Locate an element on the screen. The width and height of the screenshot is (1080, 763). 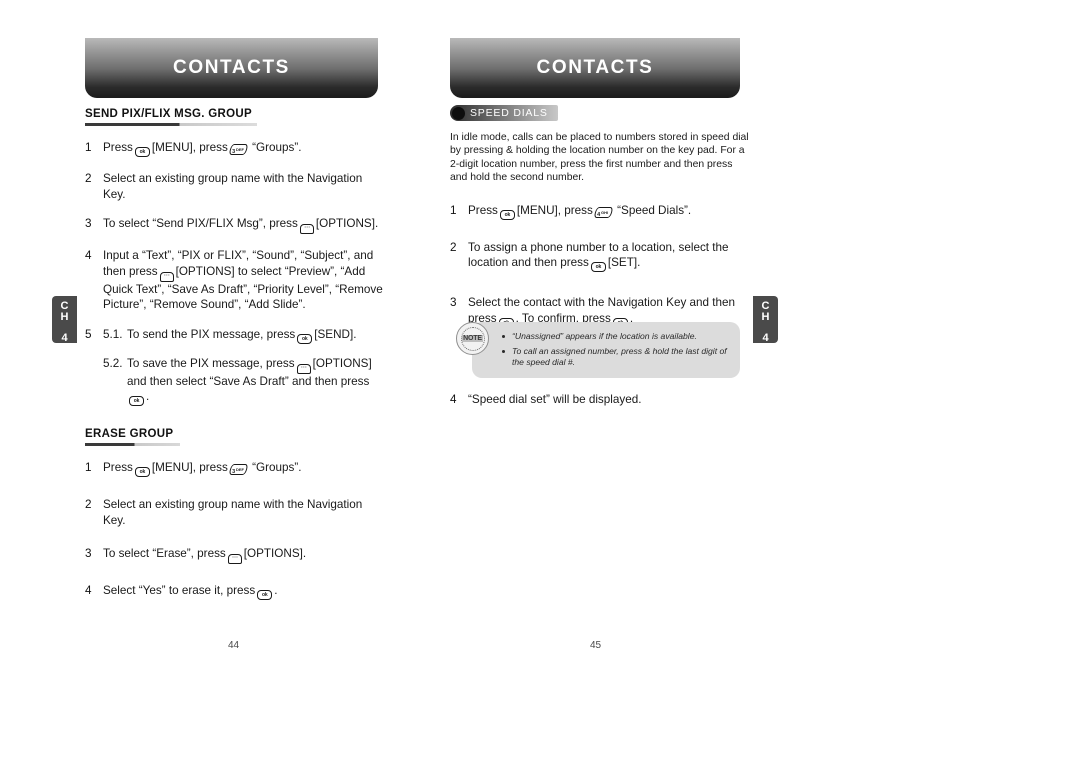
note-stamp-ring: NOTE is located at coordinates (472, 338).